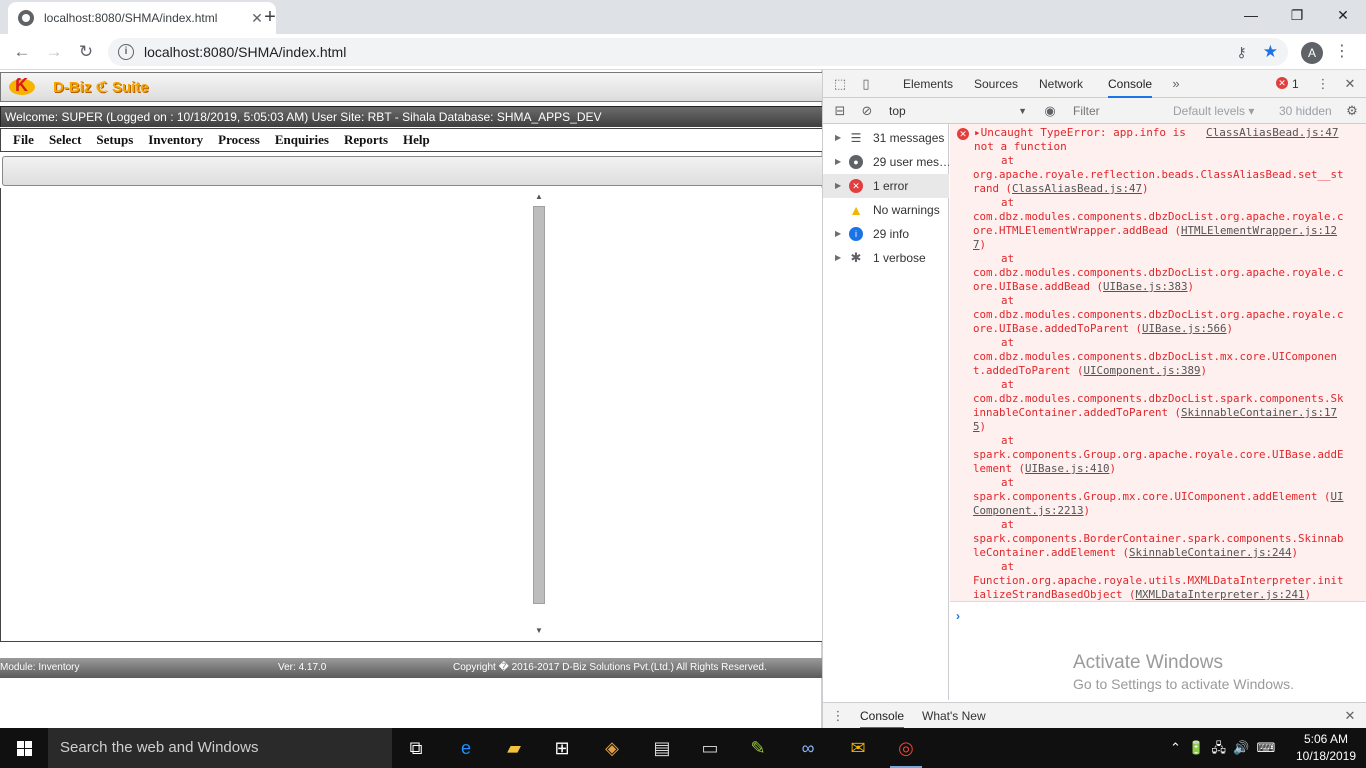 Image resolution: width=1366 pixels, height=768 pixels. I want to click on menu-reports: Reports, so click(366, 140).